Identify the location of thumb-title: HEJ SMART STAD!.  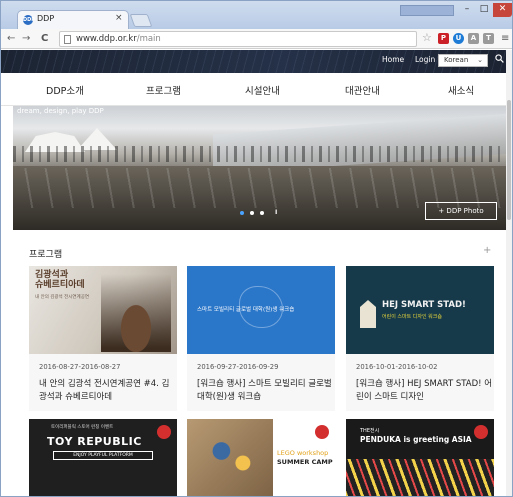
(424, 305).